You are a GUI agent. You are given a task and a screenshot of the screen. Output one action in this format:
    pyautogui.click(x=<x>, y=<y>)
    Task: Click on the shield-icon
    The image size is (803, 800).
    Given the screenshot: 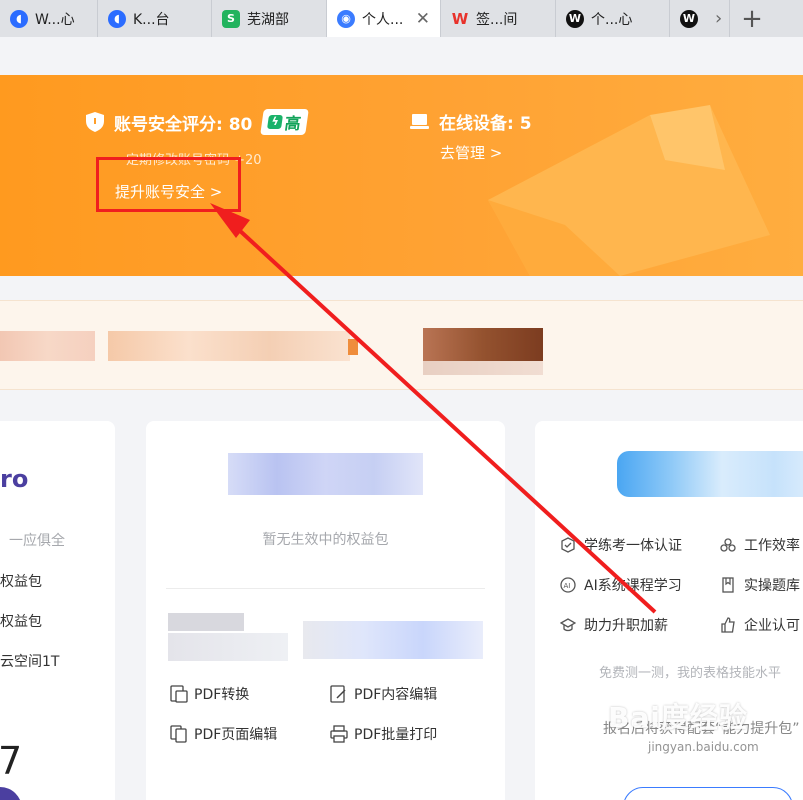 What is the action you would take?
    pyautogui.click(x=95, y=122)
    